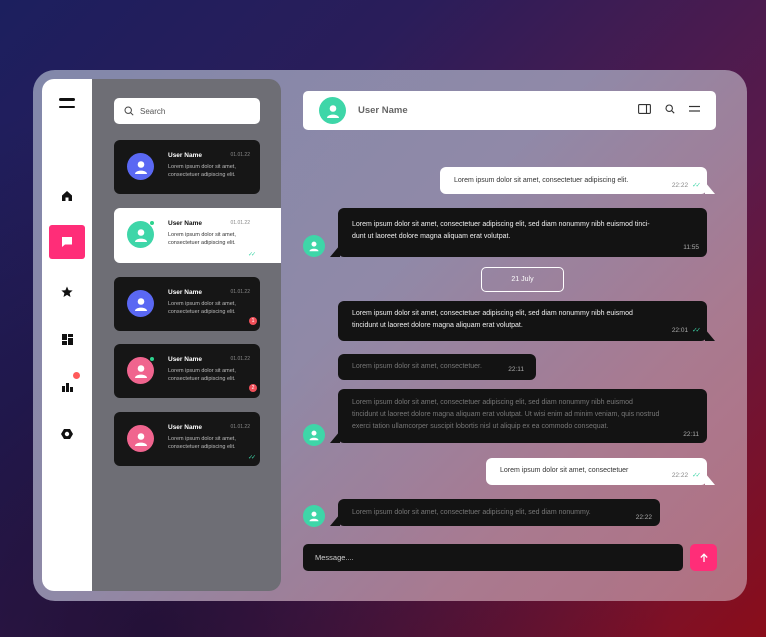 This screenshot has width=766, height=637. What do you see at coordinates (253, 388) in the screenshot?
I see `unread-badge: 2` at bounding box center [253, 388].